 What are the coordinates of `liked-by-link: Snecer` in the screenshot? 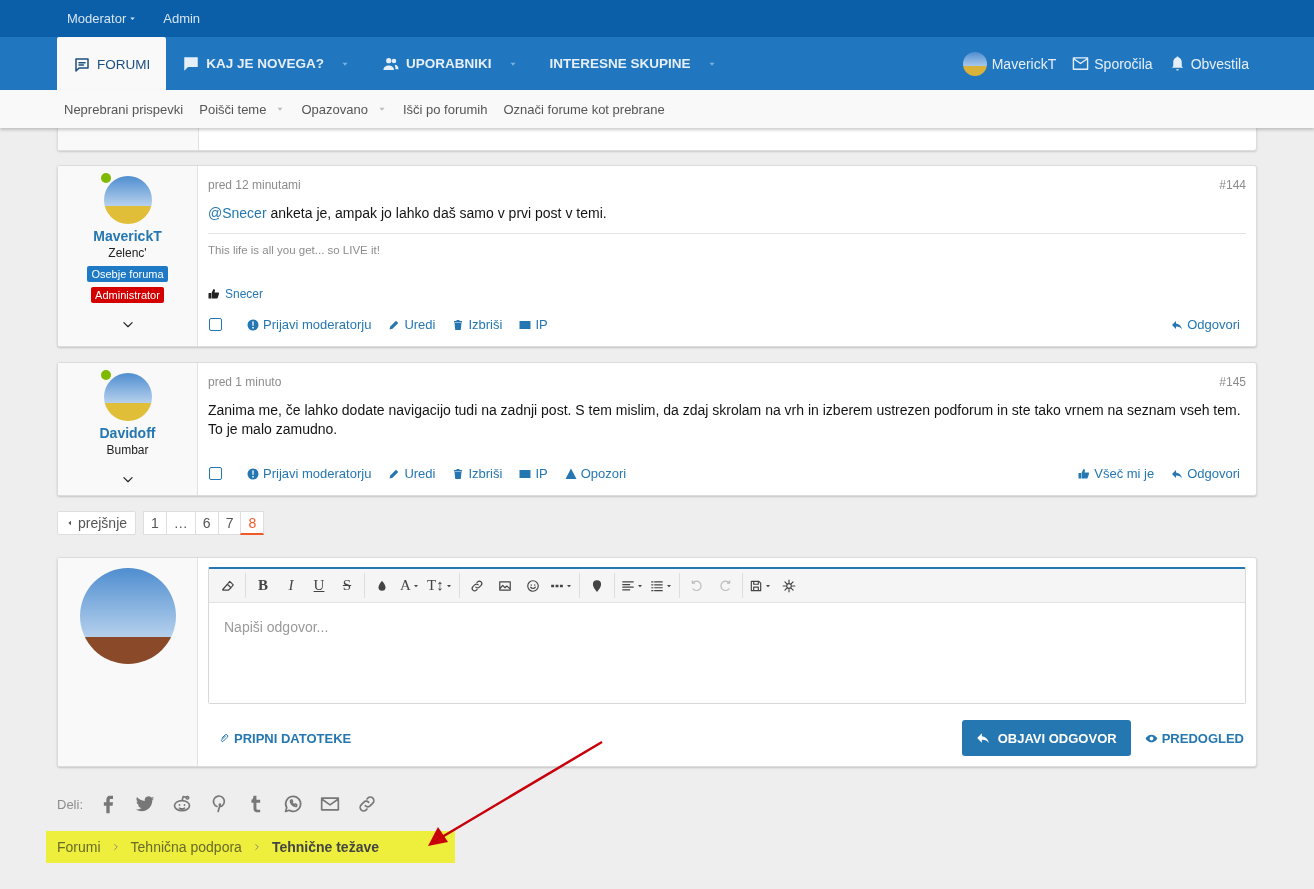 It's located at (244, 294).